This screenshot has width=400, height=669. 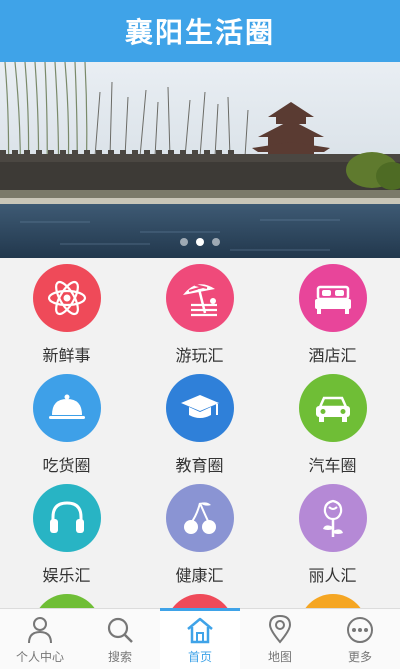 I want to click on tab-label: 搜索, so click(x=119, y=657).